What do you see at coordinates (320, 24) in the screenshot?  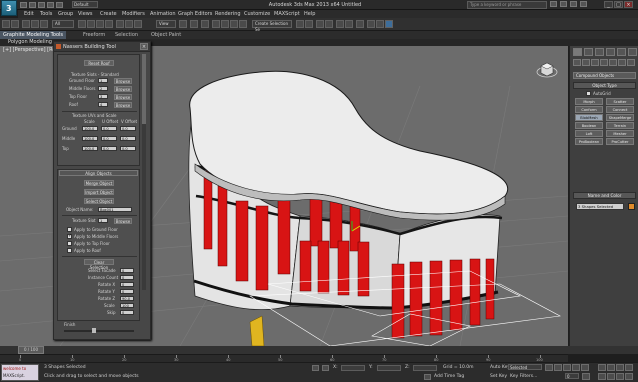 I see `layer-manager-icon` at bounding box center [320, 24].